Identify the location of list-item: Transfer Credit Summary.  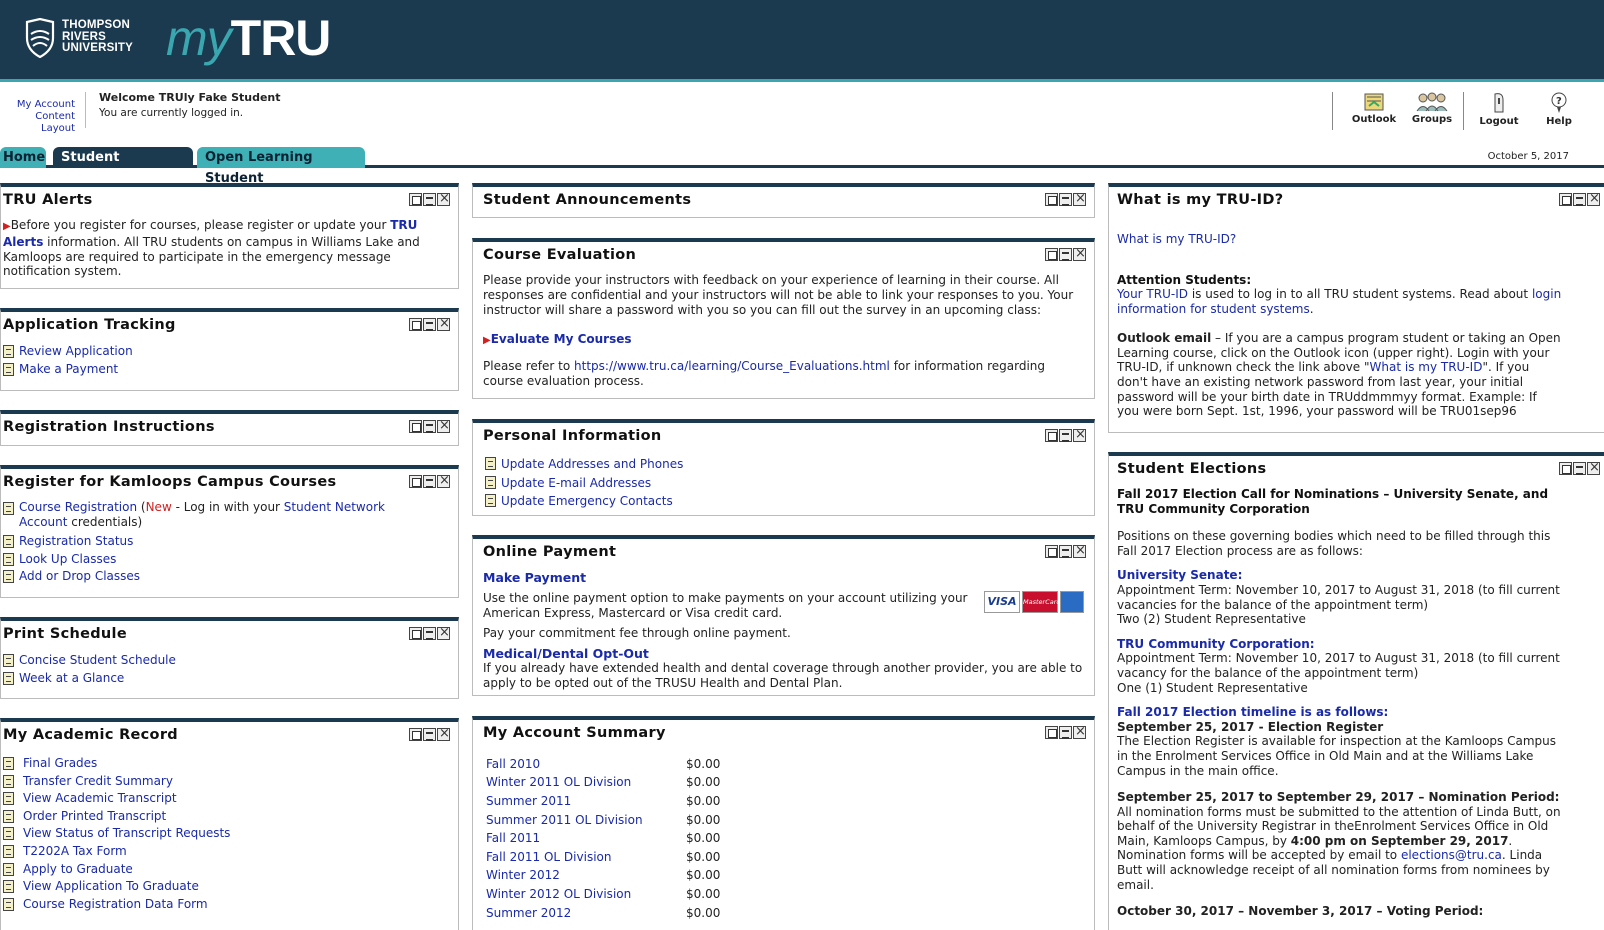
(116, 782).